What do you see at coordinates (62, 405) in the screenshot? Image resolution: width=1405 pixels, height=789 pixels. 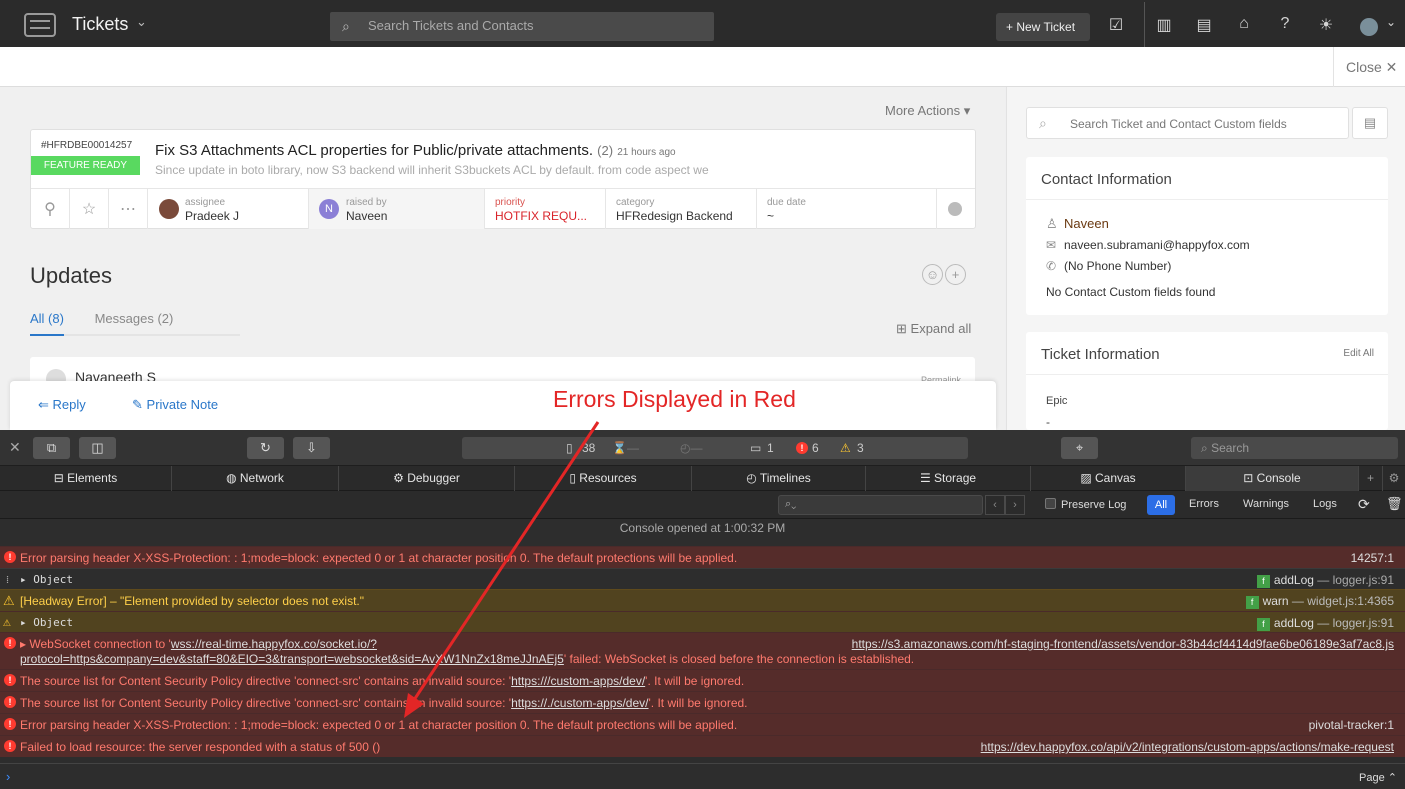 I see `reply-button: ⇐ Reply` at bounding box center [62, 405].